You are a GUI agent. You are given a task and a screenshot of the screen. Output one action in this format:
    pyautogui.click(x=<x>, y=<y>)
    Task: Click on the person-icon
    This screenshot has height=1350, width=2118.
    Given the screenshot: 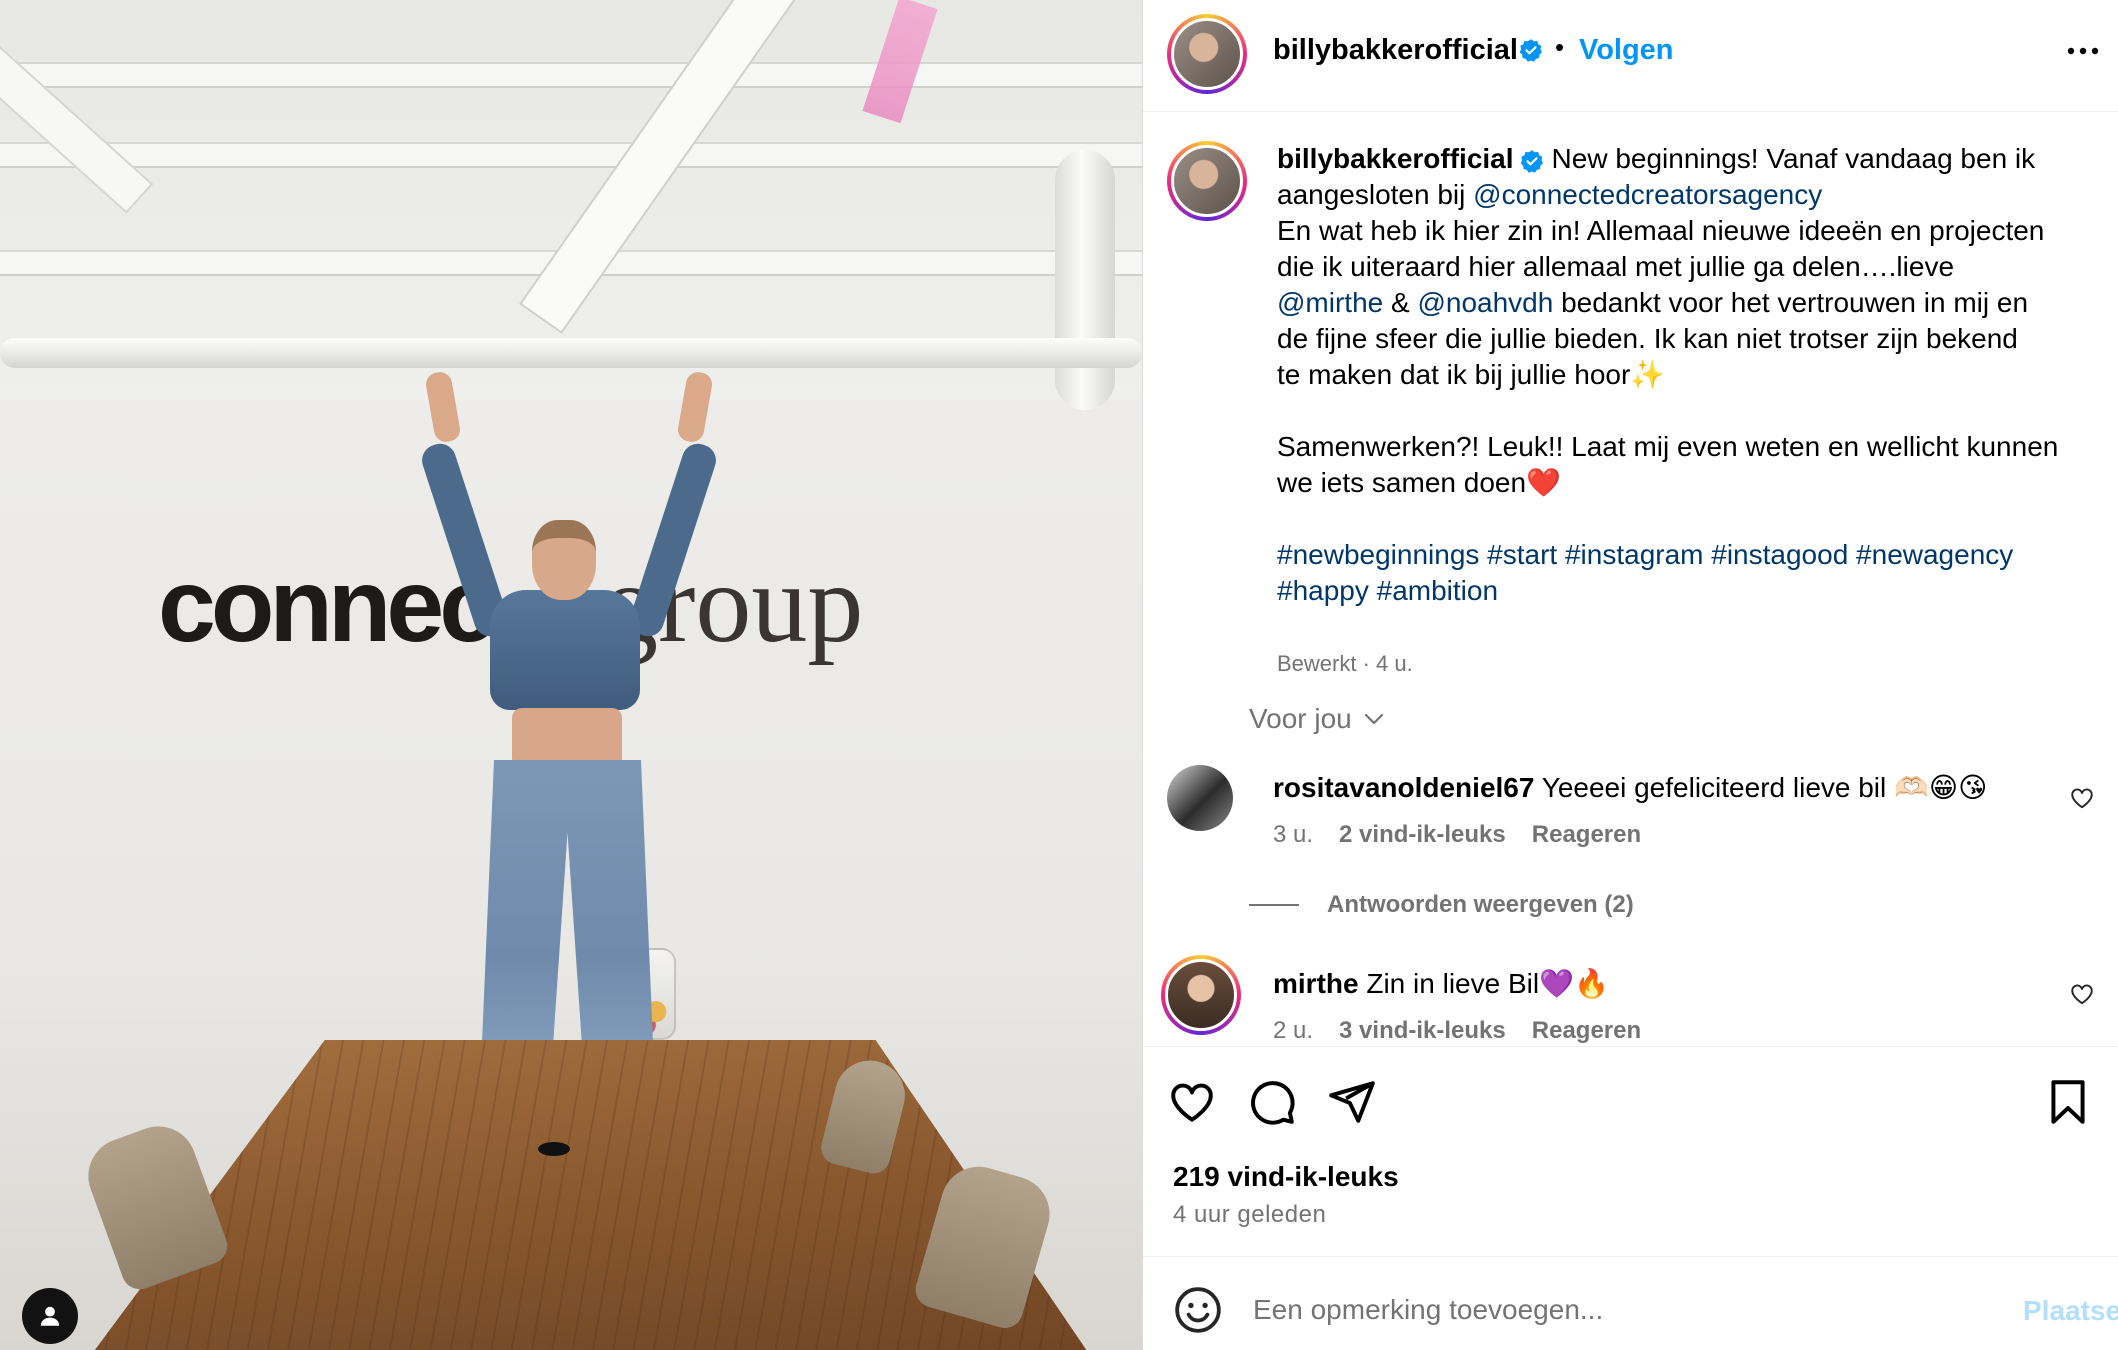 What is the action you would take?
    pyautogui.click(x=50, y=1316)
    